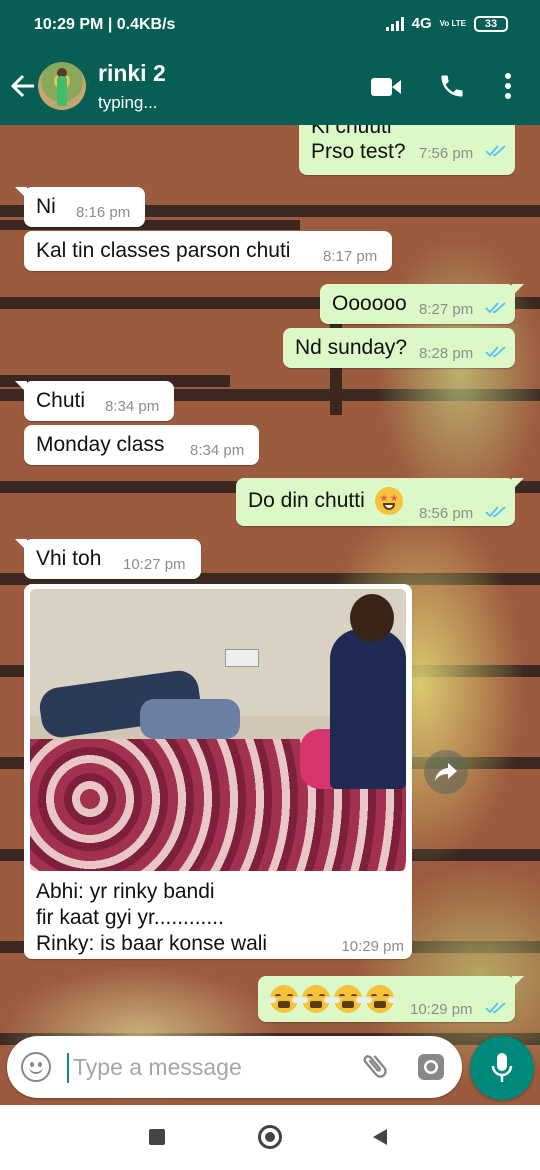  Describe the element at coordinates (141, 445) in the screenshot. I see `message-incoming: Monday class 8:34 pm` at that location.